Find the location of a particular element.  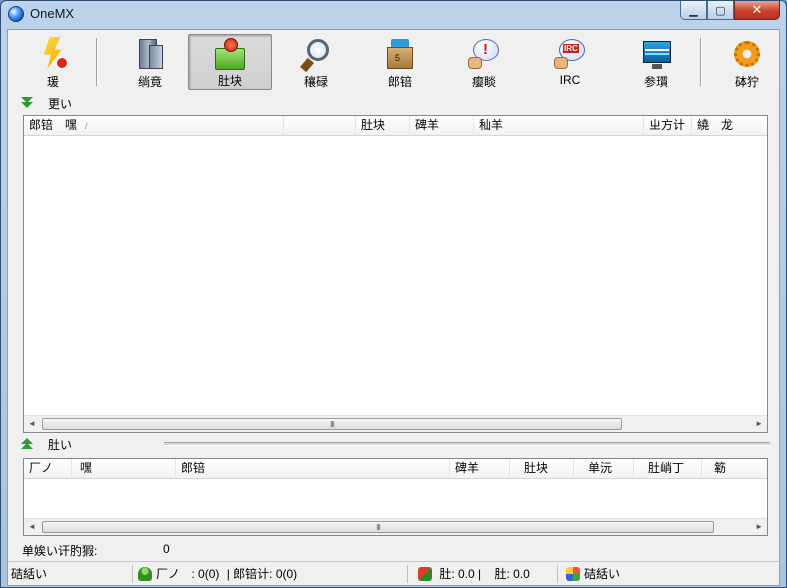

queue-summary: 单娭い讦肑猳: 0 is located at coordinates (397, 550).